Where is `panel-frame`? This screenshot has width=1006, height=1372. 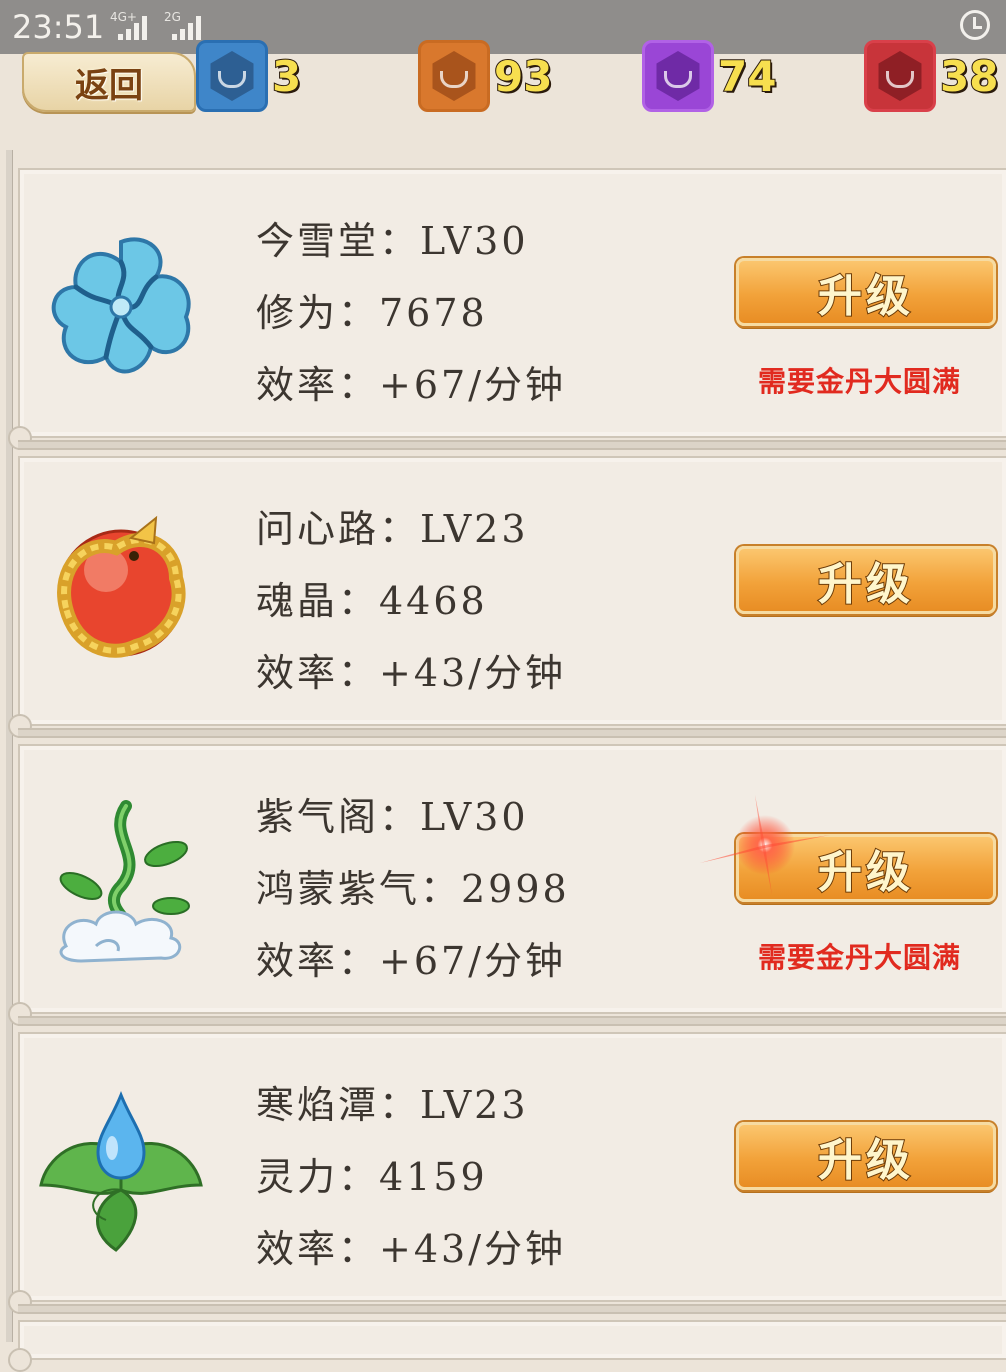
panel-frame is located at coordinates (9, 746).